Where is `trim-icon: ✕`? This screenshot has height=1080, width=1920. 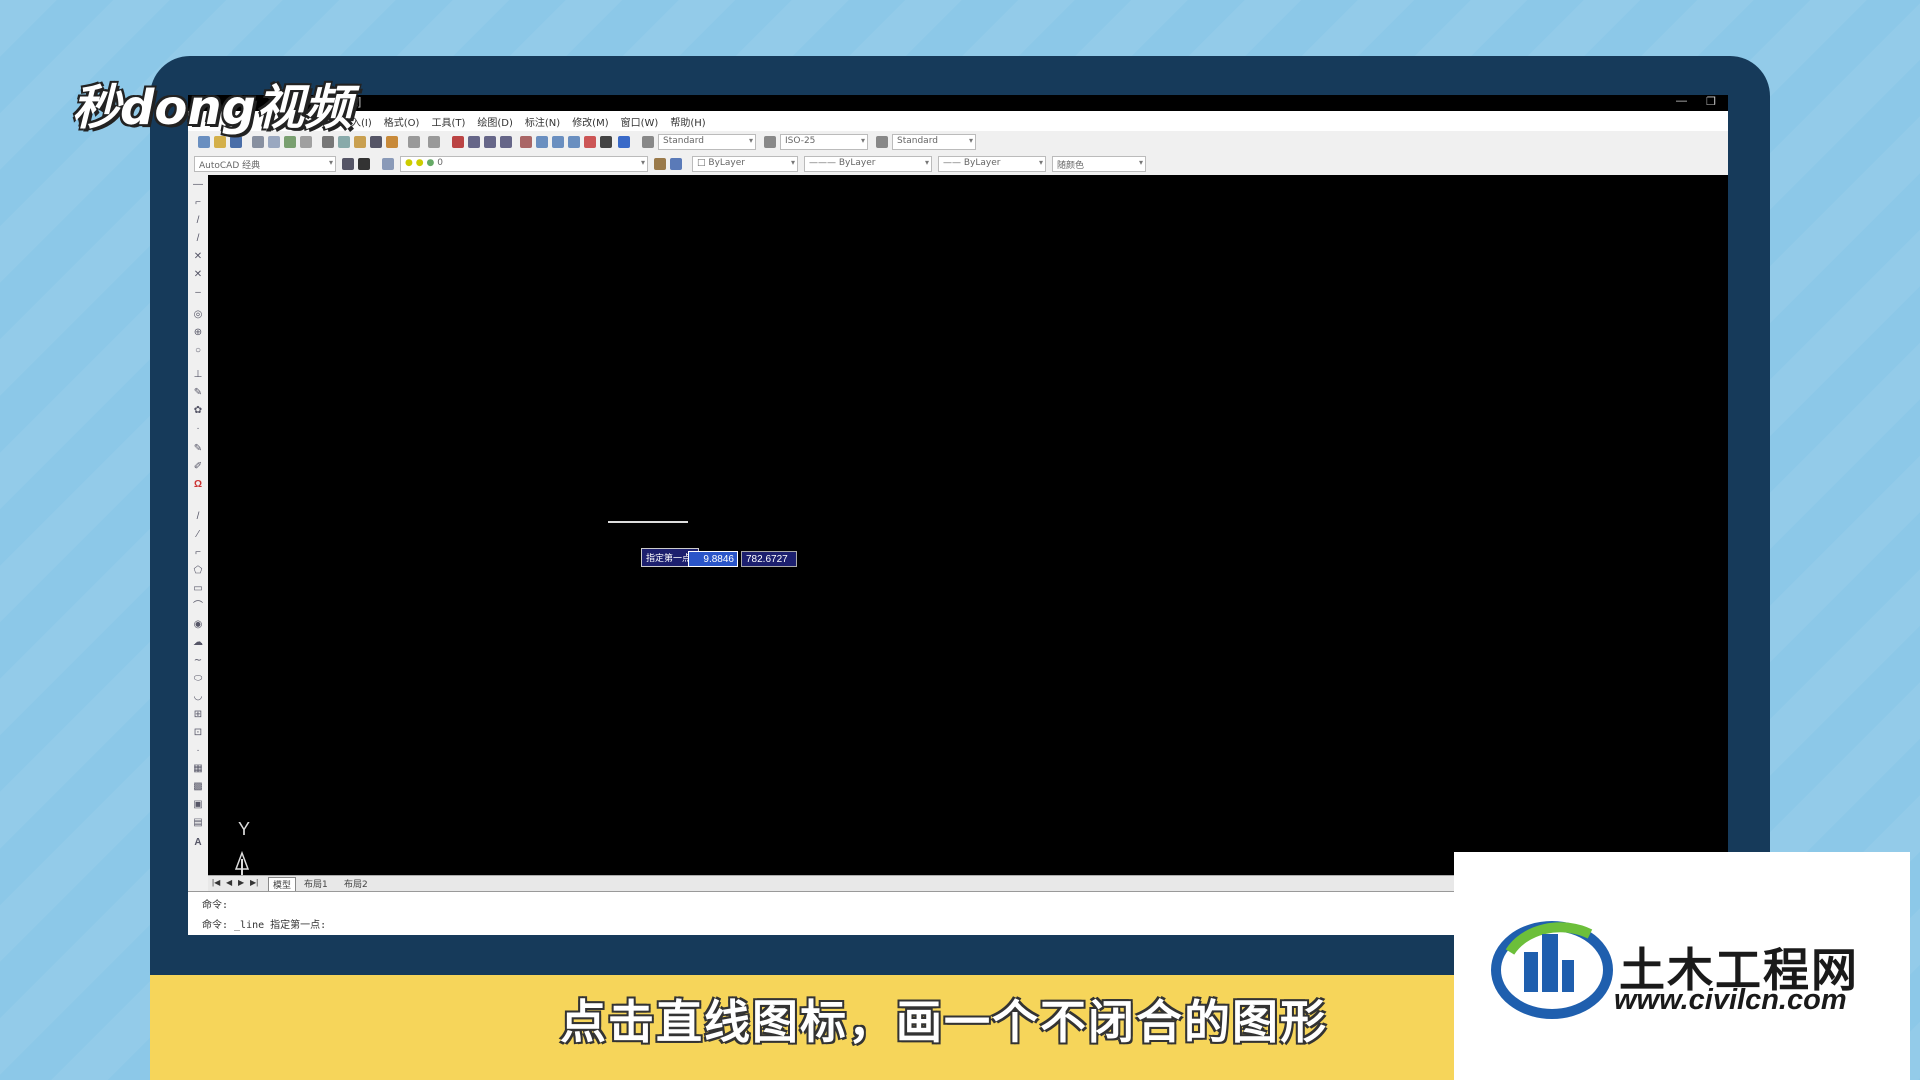
trim-icon: ✕ is located at coordinates (198, 275).